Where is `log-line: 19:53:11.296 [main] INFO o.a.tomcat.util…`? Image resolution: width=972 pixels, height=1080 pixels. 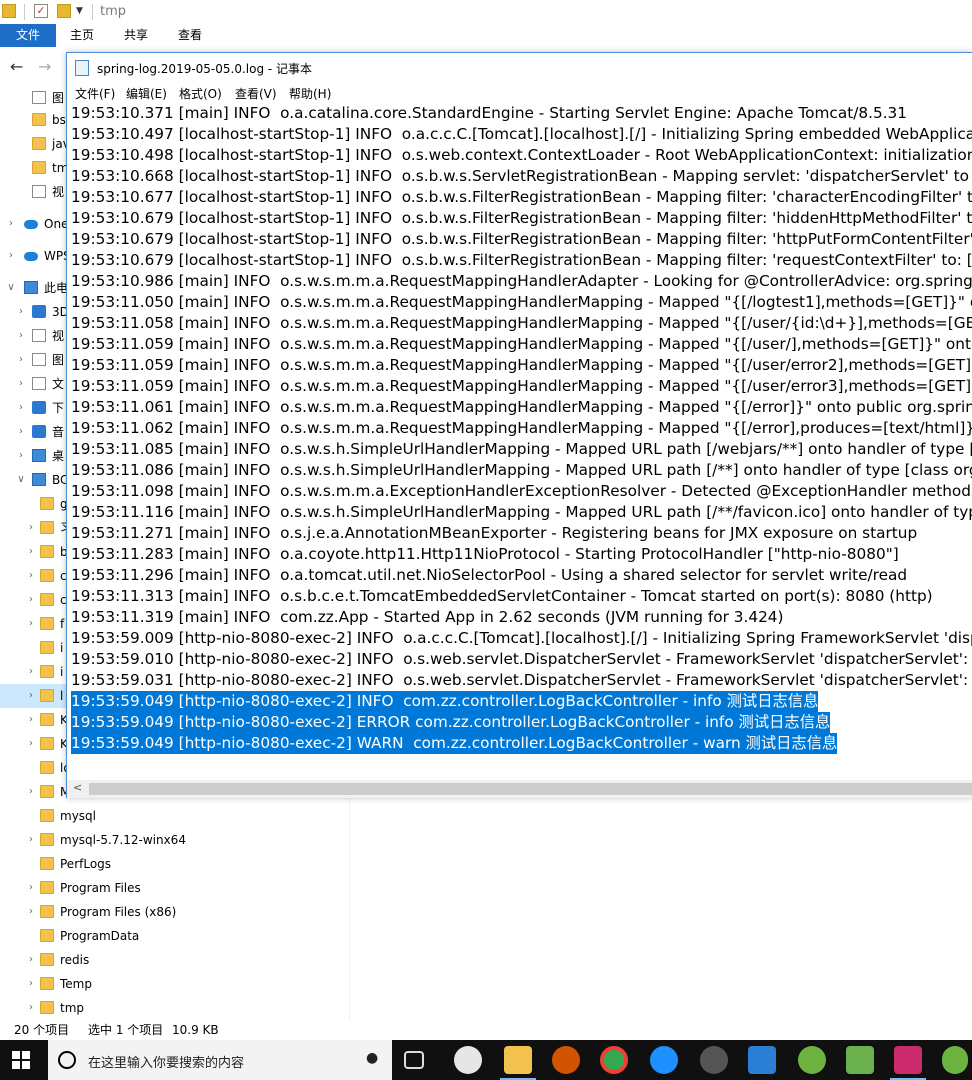 log-line: 19:53:11.296 [main] INFO o.a.tomcat.util… is located at coordinates (489, 575).